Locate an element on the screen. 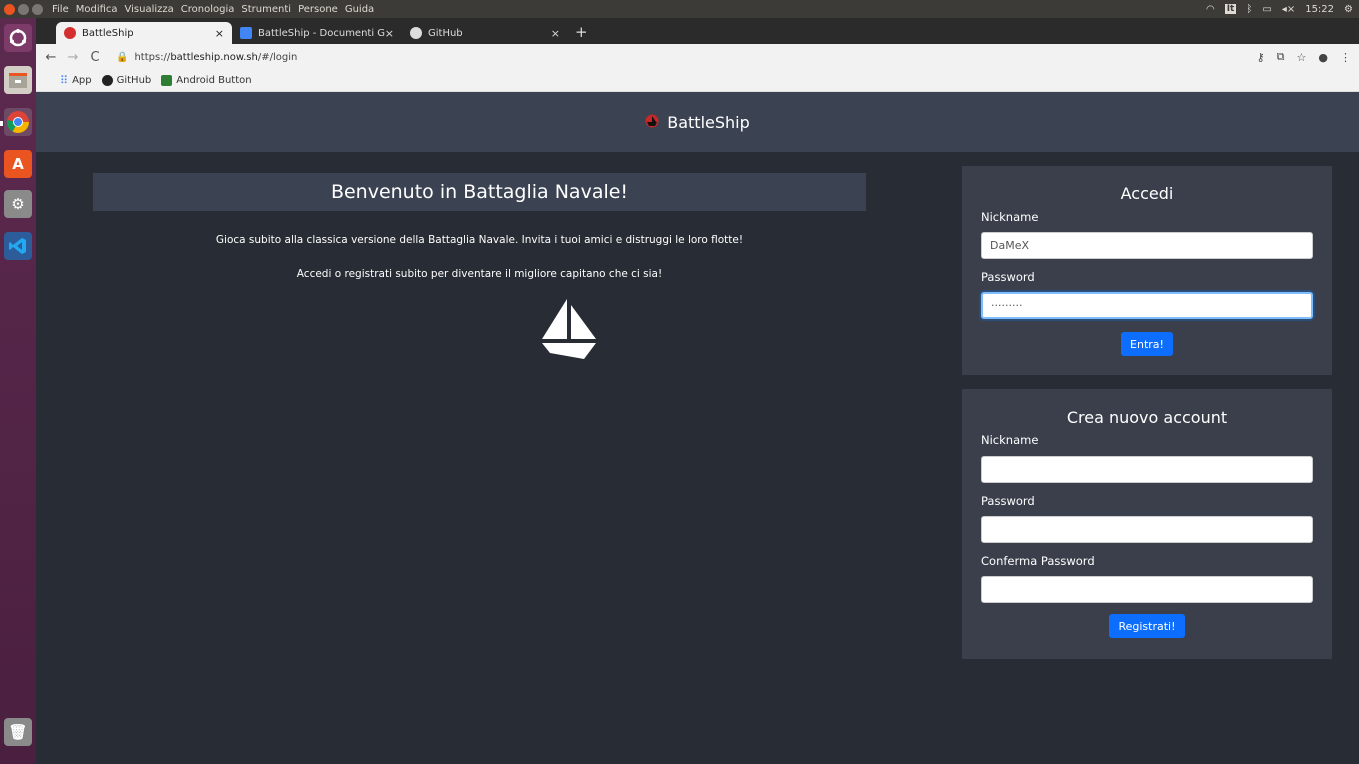 The height and width of the screenshot is (764, 1359). url-text: https://battleship.now.sh/#/login is located at coordinates (216, 57).